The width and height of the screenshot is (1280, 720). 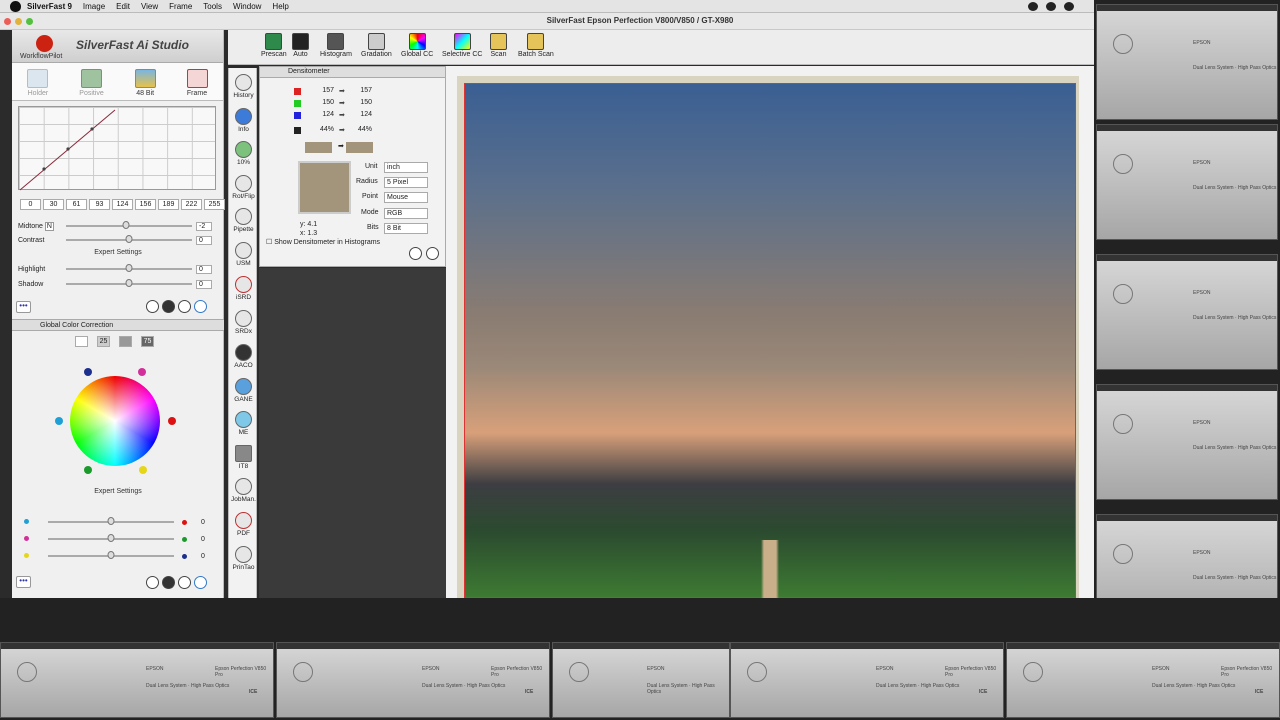 I want to click on gcc-50-button, so click(x=125, y=341).